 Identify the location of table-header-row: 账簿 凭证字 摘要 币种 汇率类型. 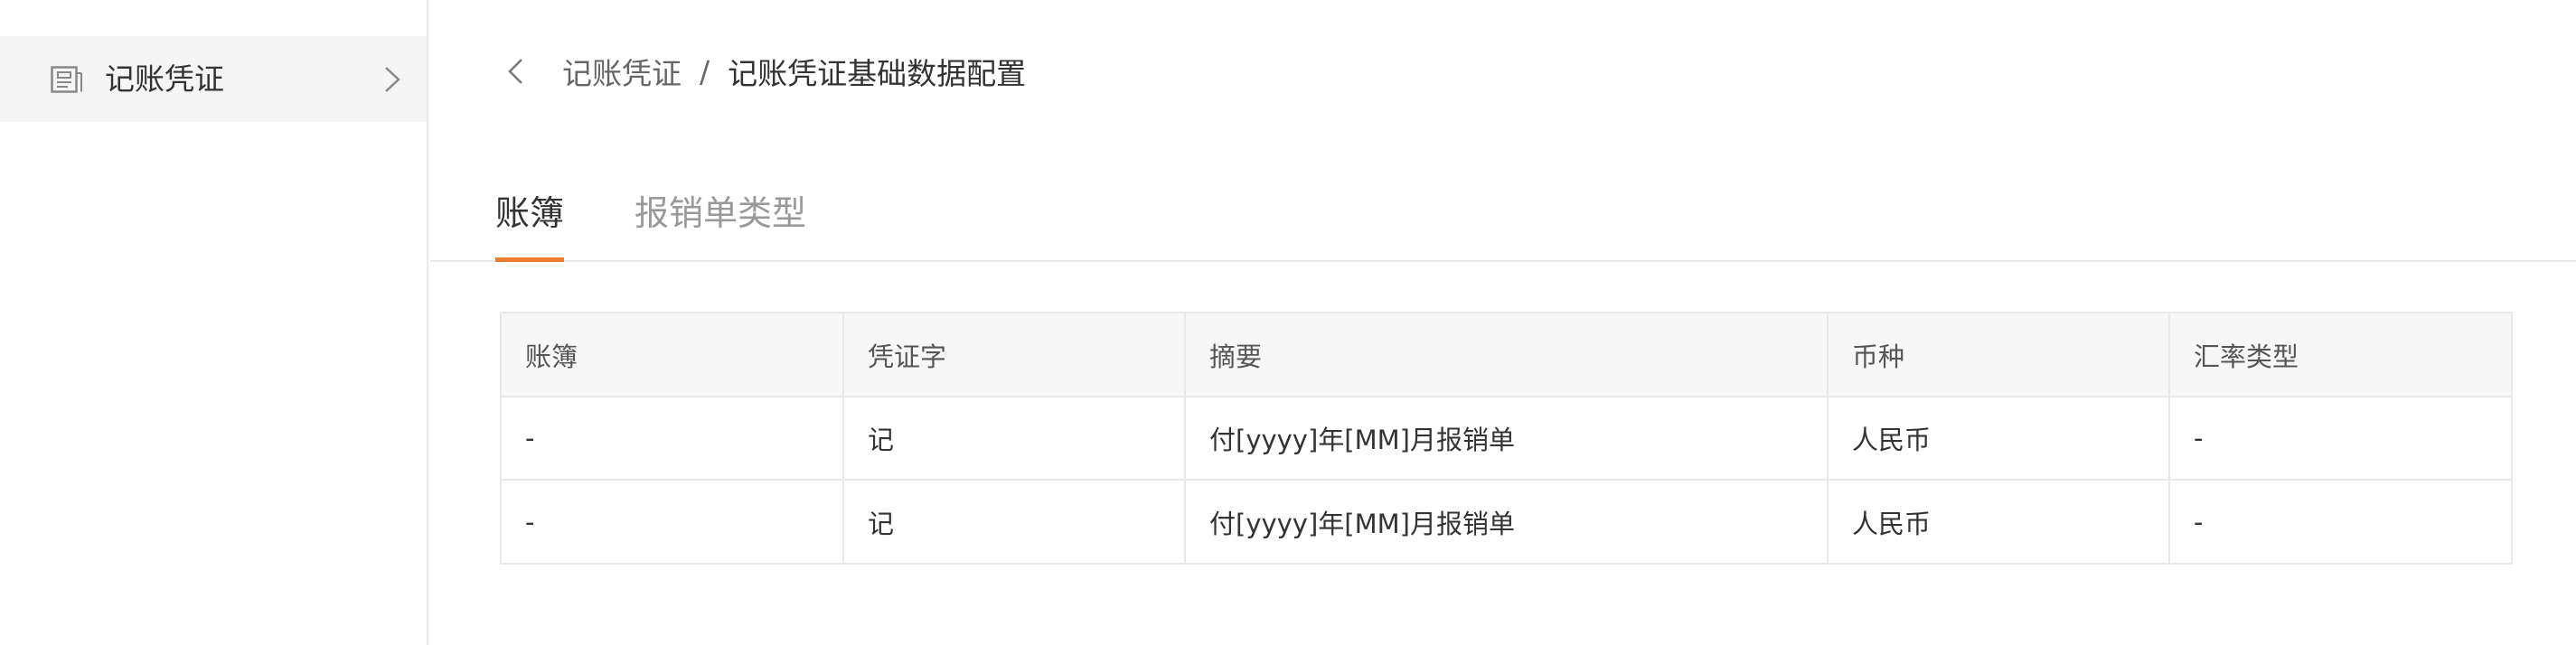
(1507, 355).